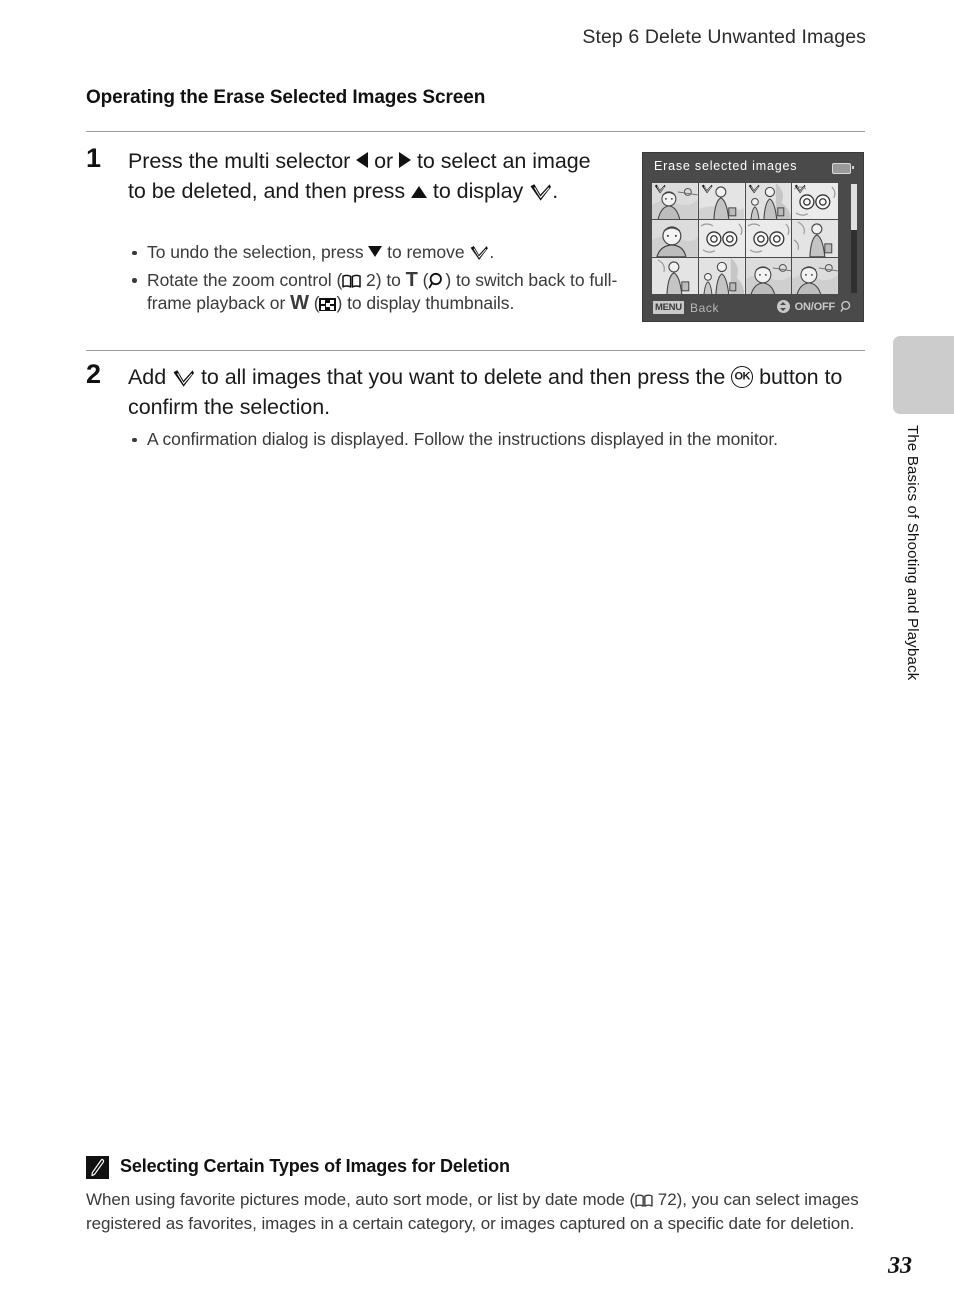 This screenshot has width=954, height=1314. Describe the element at coordinates (475, 350) in the screenshot. I see `divider-rule-middle` at that location.